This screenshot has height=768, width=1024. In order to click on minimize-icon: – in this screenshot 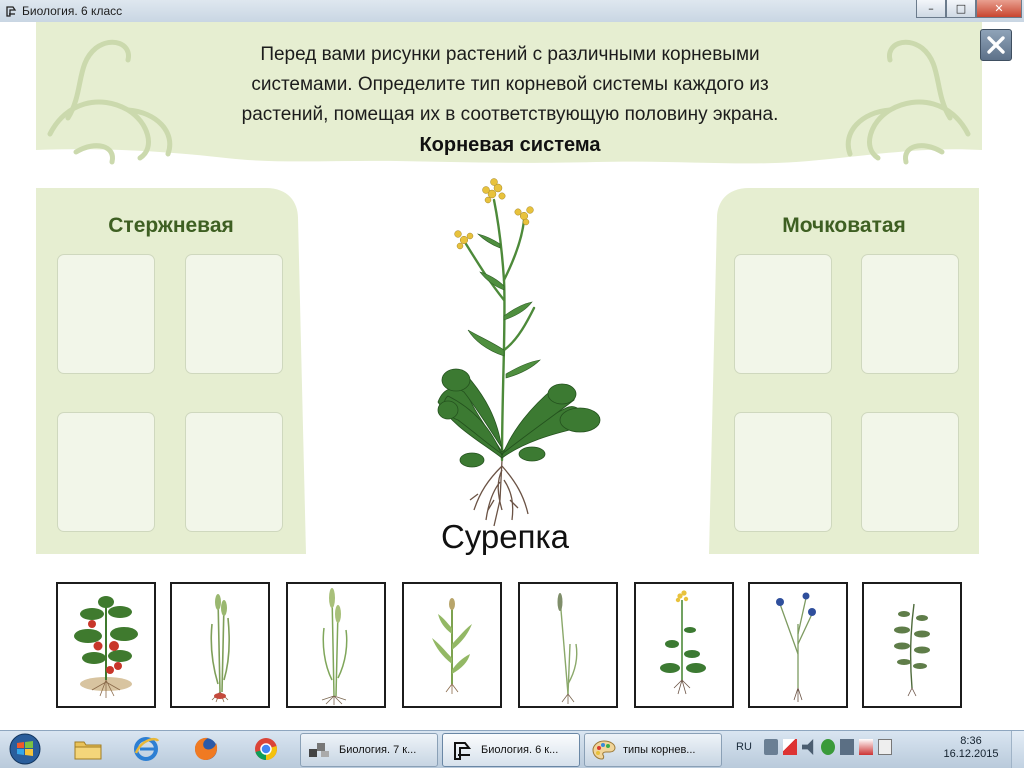, I will do `click(931, 8)`.